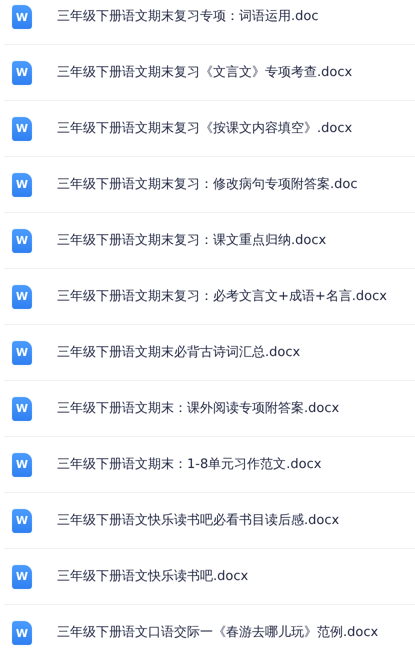 Image resolution: width=415 pixels, height=657 pixels. What do you see at coordinates (222, 296) in the screenshot?
I see `file-name: 三年级下册语文期末复习：必考文言文+成语+名言.docx` at bounding box center [222, 296].